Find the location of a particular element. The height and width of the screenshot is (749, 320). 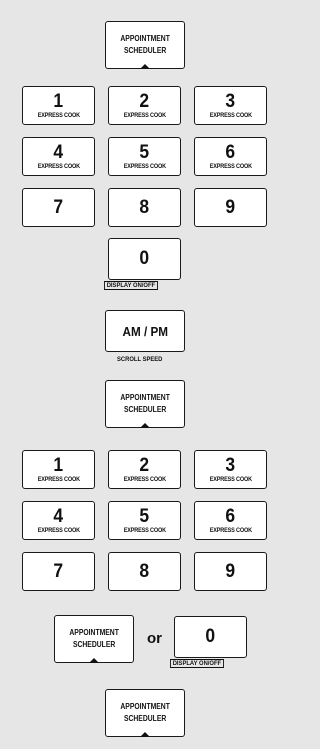

display-on-off-caption: DISPLAY ON/OFF is located at coordinates (131, 285).